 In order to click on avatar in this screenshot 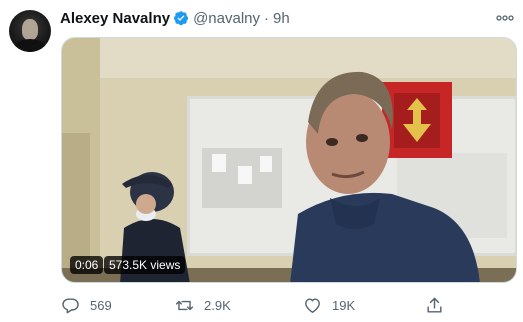, I will do `click(30, 31)`.